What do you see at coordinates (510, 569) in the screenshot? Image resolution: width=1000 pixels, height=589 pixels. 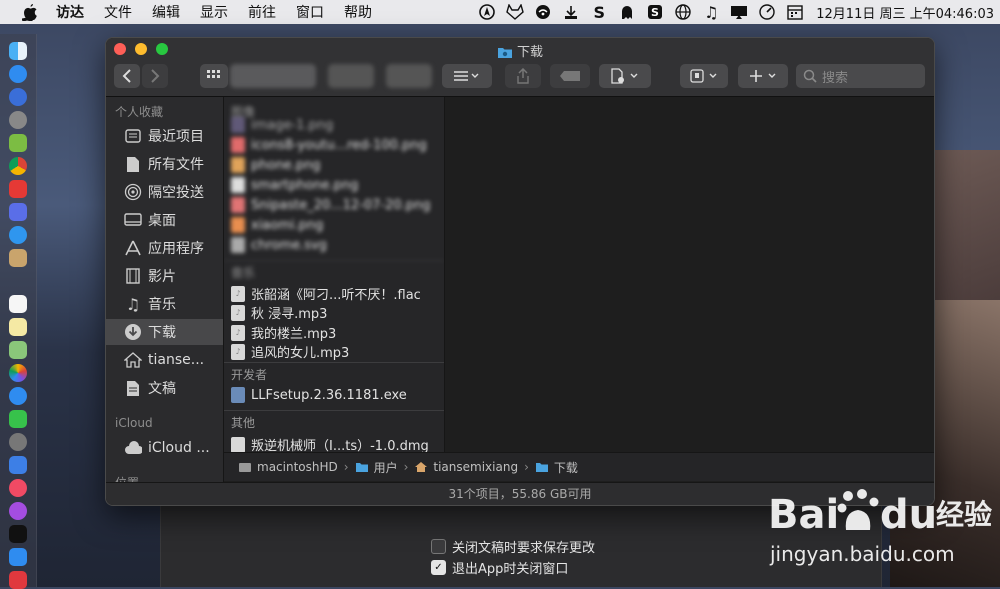 I see `pref-close-windows-label: 退出App时关闭窗口` at bounding box center [510, 569].